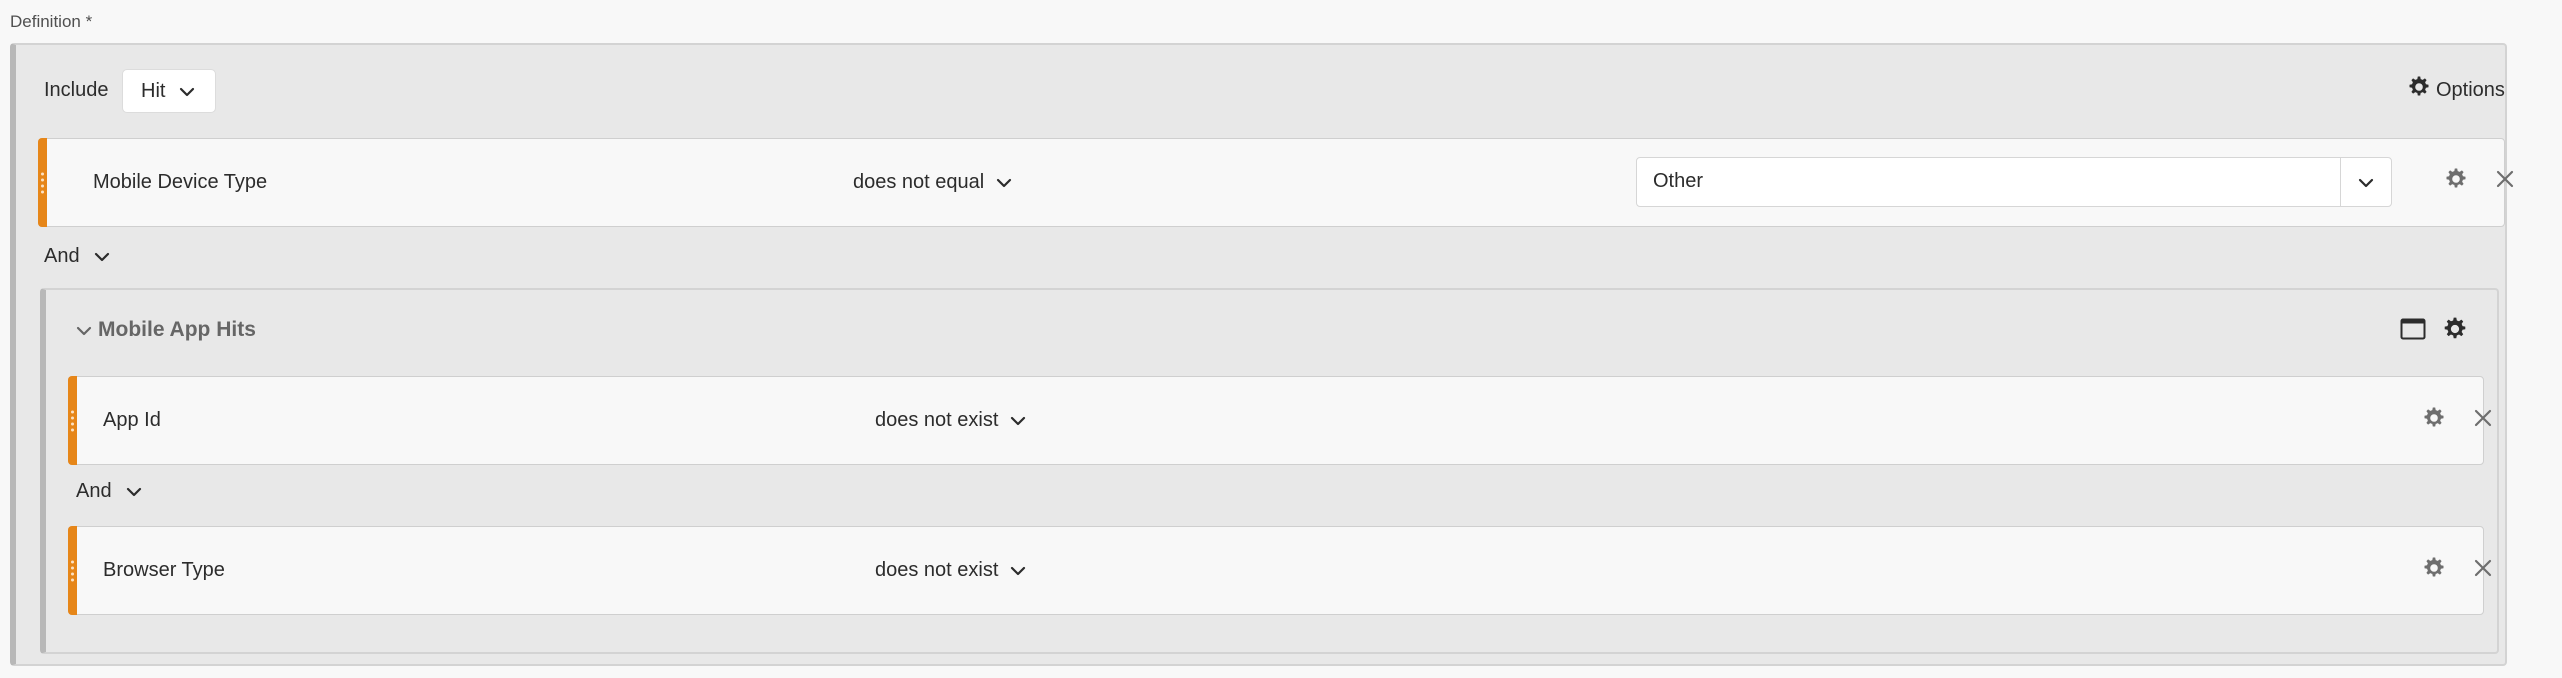  What do you see at coordinates (1276, 182) in the screenshot?
I see `rule-row: Mobile Device Type does not equal Other` at bounding box center [1276, 182].